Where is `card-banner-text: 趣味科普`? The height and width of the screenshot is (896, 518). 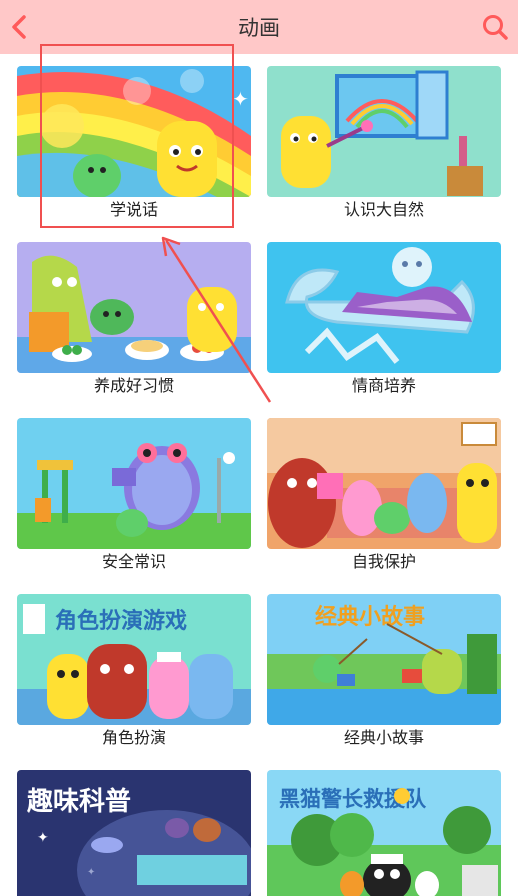 card-banner-text: 趣味科普 is located at coordinates (78, 801).